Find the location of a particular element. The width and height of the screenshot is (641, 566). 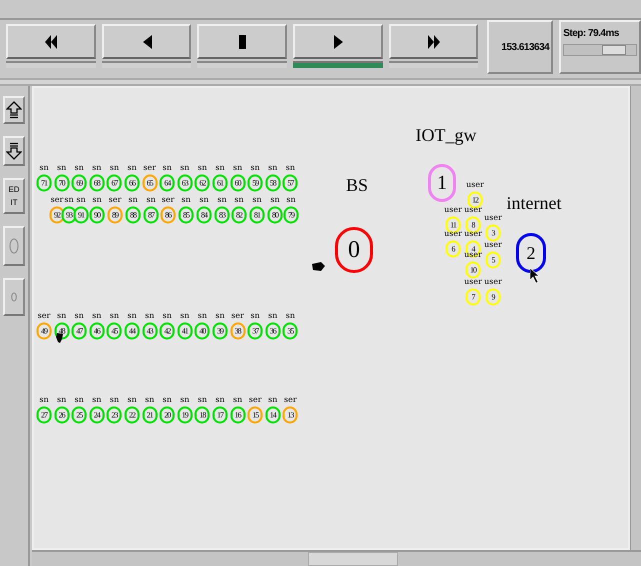

network-node: 41 is located at coordinates (184, 331).